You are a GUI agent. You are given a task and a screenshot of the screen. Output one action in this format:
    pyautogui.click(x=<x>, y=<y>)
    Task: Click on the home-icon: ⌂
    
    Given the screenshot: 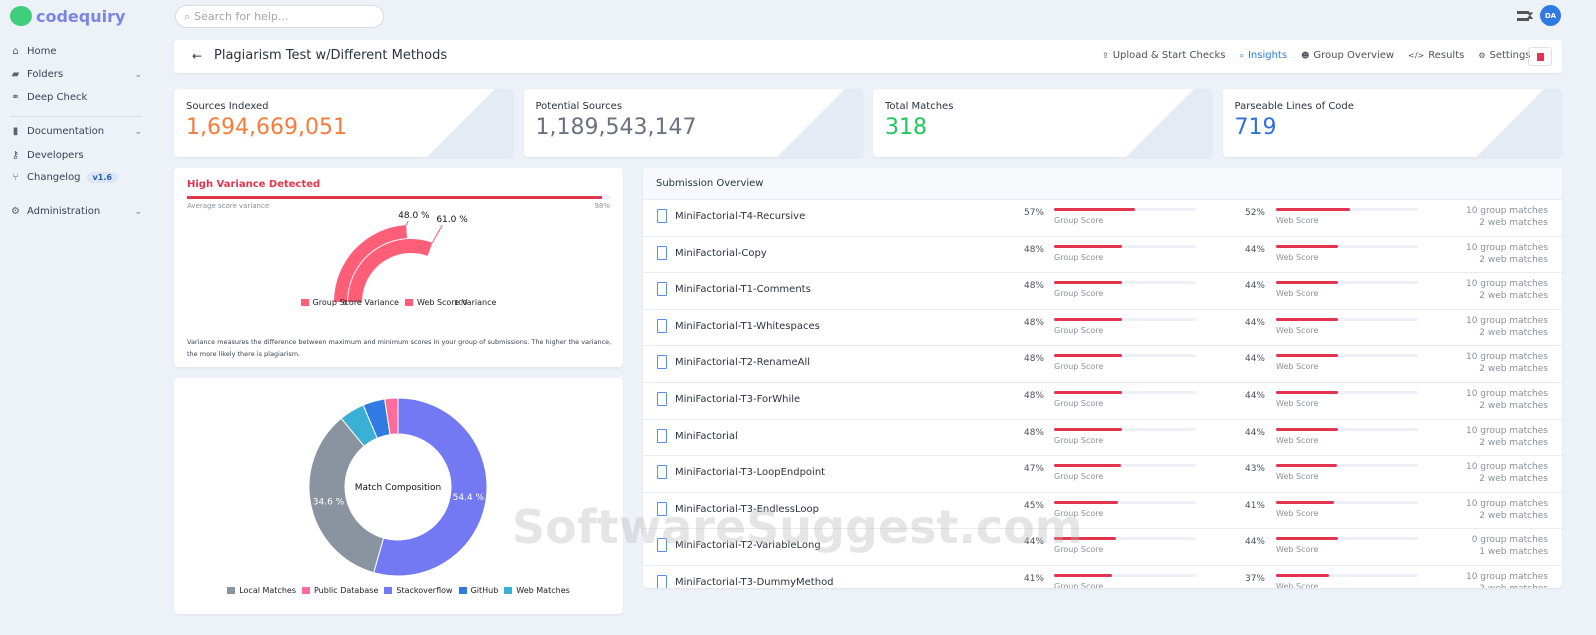 What is the action you would take?
    pyautogui.click(x=15, y=51)
    